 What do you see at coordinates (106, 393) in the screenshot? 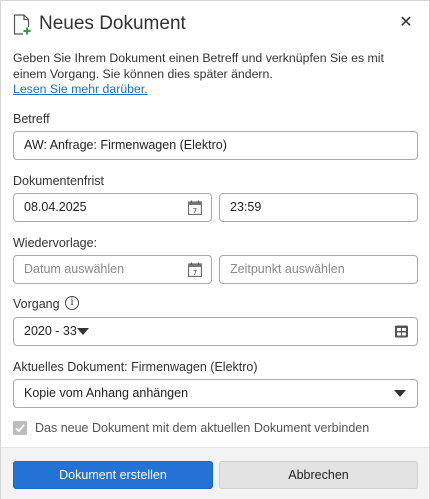
I see `attachment-option: Kopie vom Anhang anhängen` at bounding box center [106, 393].